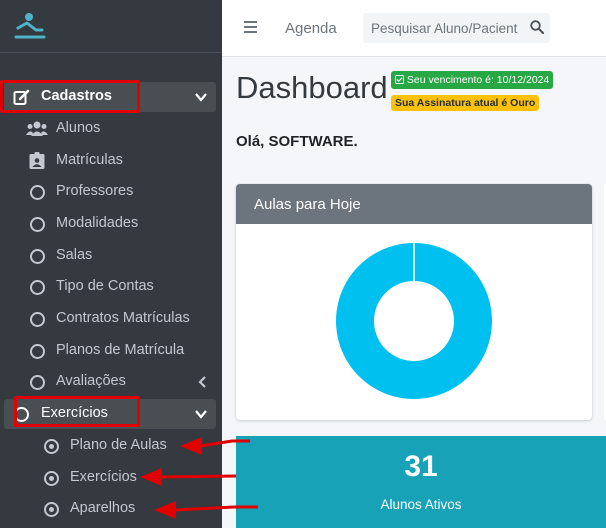 Image resolution: width=606 pixels, height=528 pixels. I want to click on sidebar-item-label: Alunos, so click(78, 128).